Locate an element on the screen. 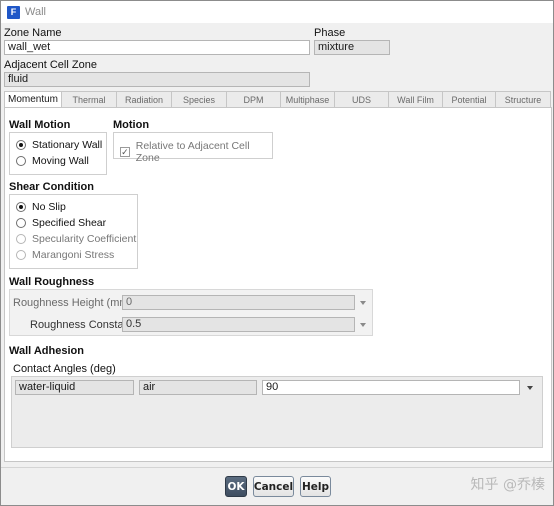 This screenshot has height=506, width=554. tab-momentum: Momentum is located at coordinates (33, 99).